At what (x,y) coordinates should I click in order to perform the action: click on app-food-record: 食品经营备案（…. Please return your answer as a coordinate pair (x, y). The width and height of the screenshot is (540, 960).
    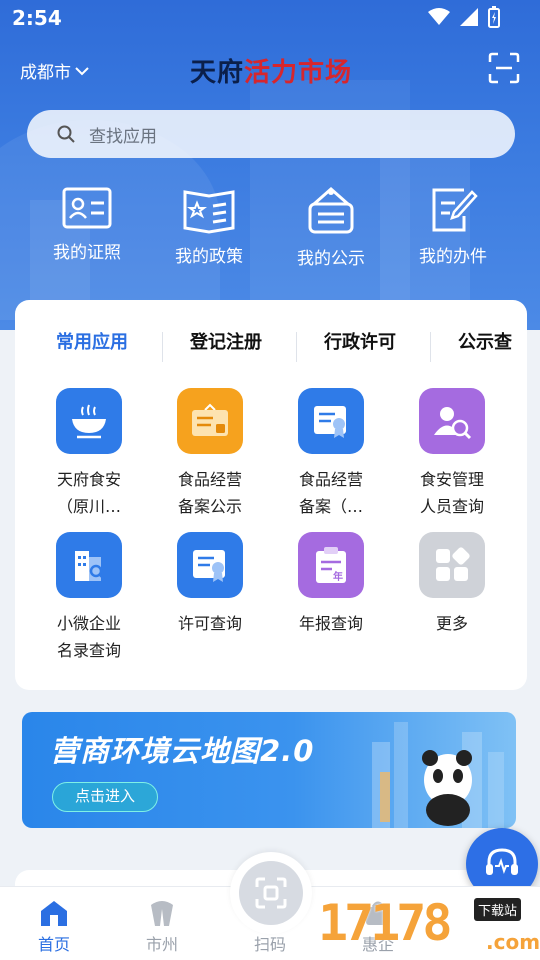
    Looking at the image, I should click on (331, 454).